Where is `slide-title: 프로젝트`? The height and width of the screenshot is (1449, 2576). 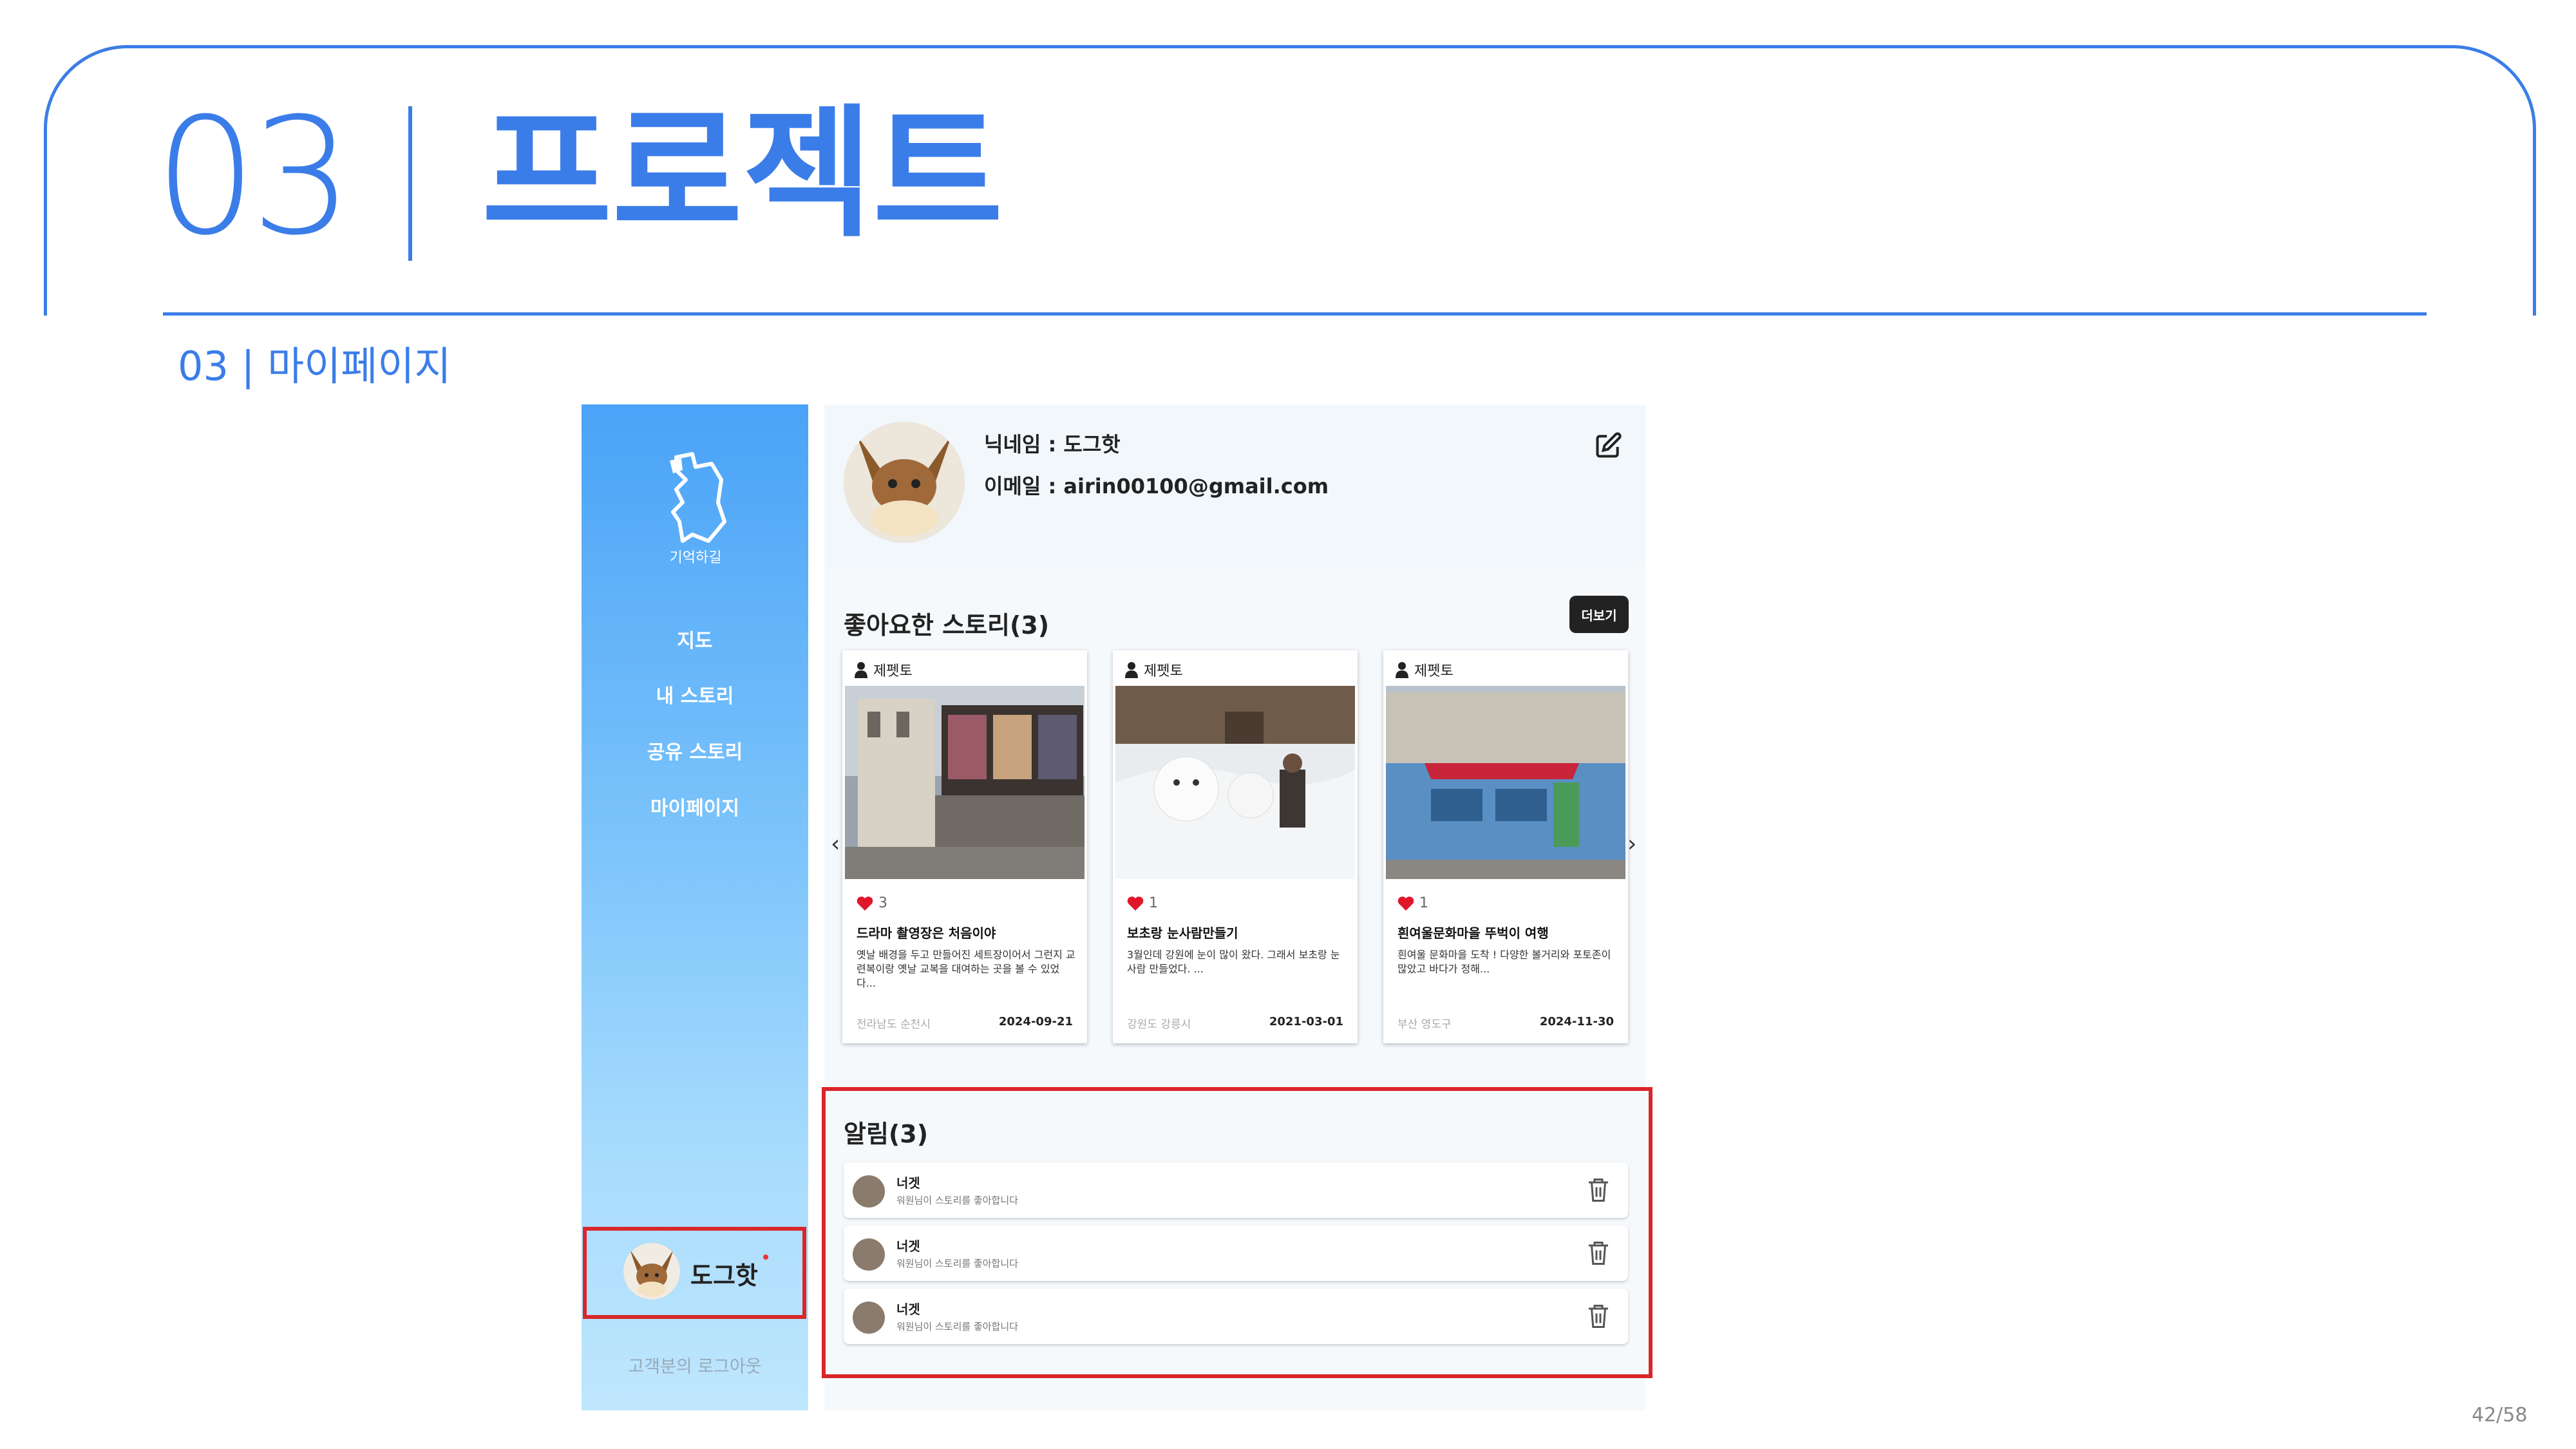
slide-title: 프로젝트 is located at coordinates (743, 174).